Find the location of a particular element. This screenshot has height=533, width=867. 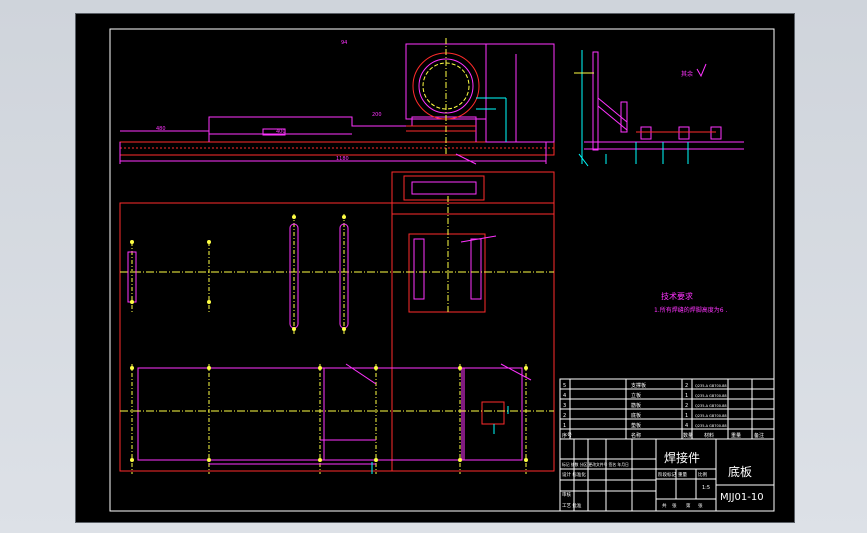

dim-200: 200 is located at coordinates (377, 115).